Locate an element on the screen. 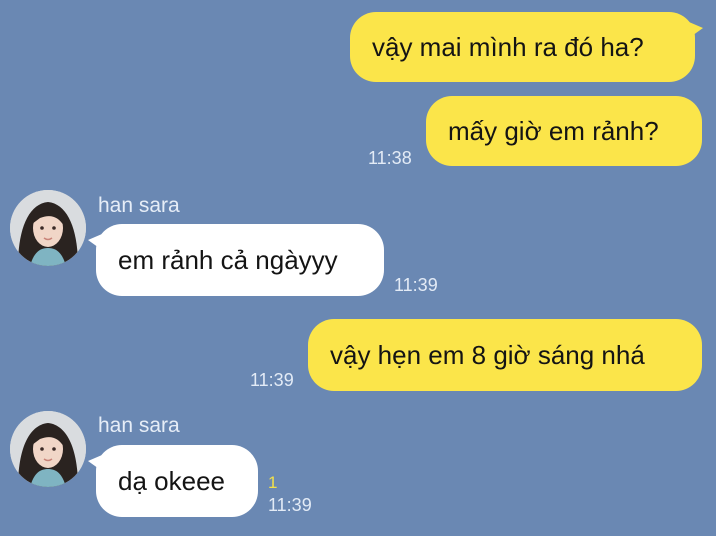 This screenshot has height=536, width=716. message-text: em rảnh cả ngàyyy is located at coordinates (228, 260).